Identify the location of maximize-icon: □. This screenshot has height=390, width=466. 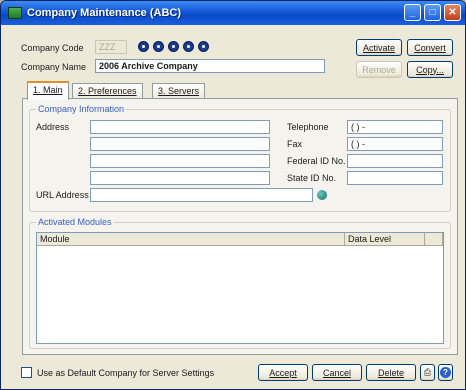
(432, 12).